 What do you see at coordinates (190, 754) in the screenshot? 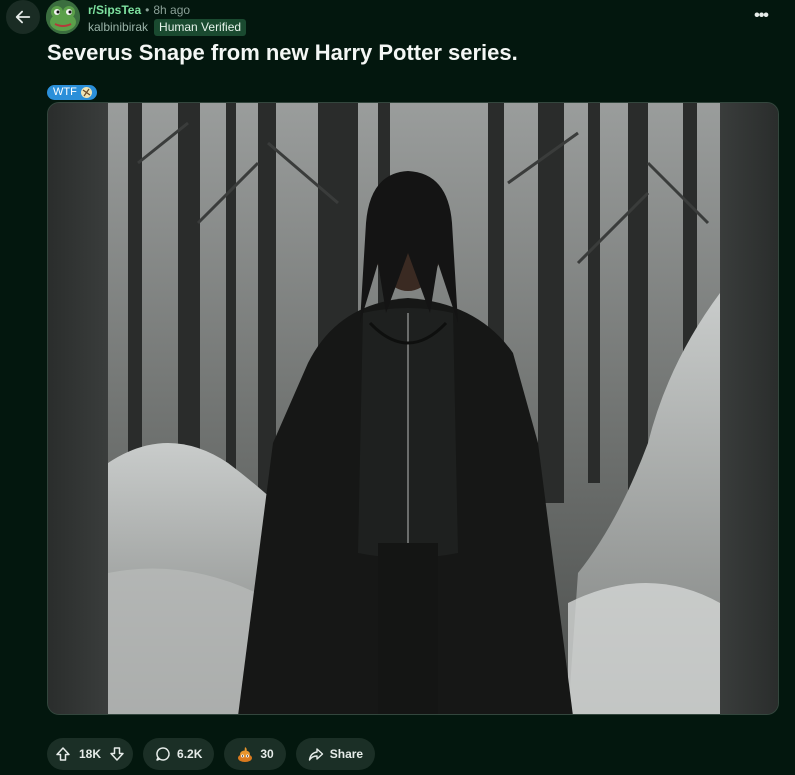
I see `comment-count: 6.2K` at bounding box center [190, 754].